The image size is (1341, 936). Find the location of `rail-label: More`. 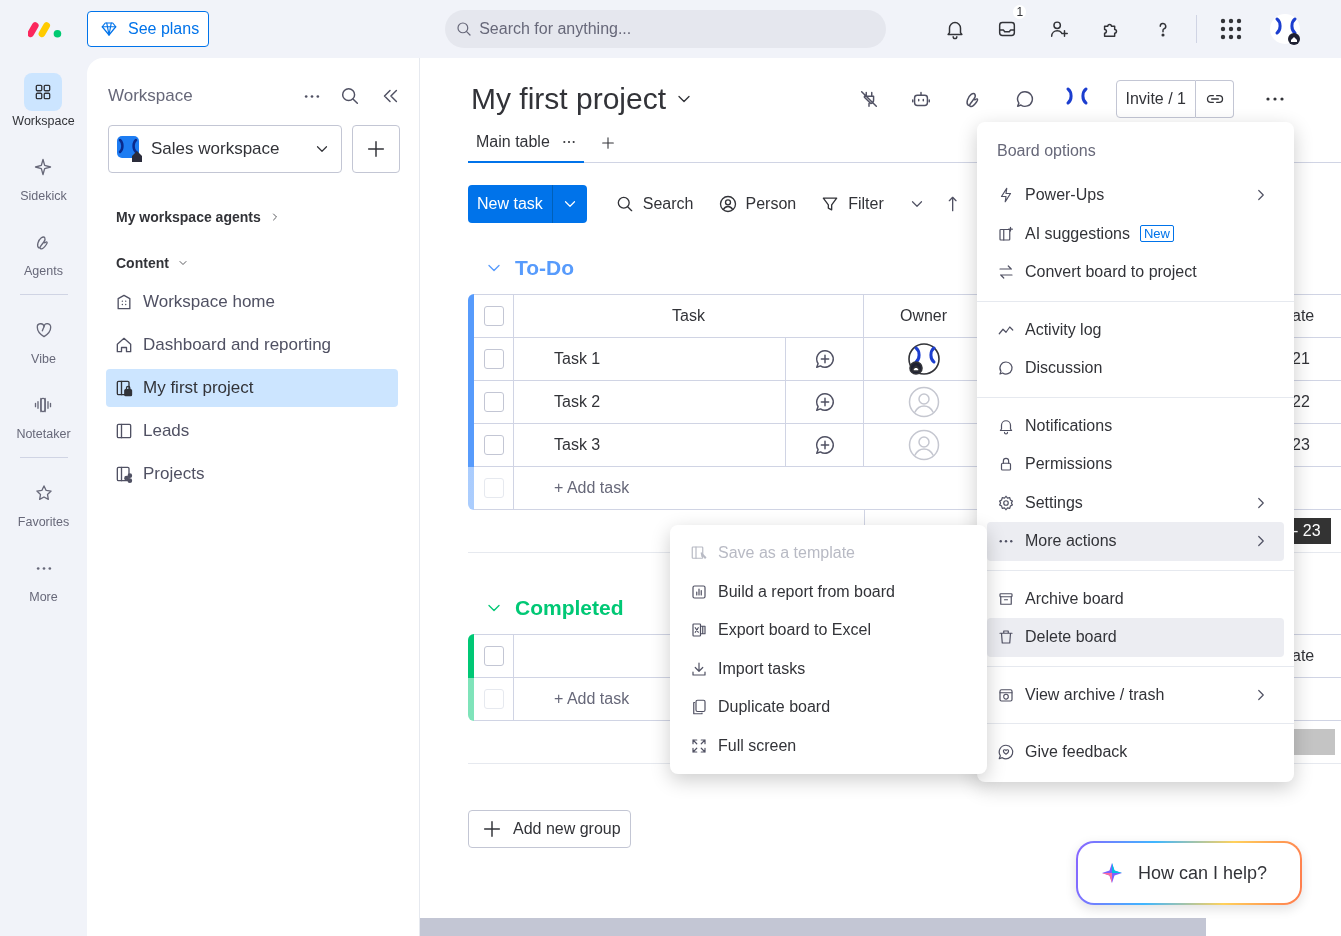

rail-label: More is located at coordinates (43, 597).